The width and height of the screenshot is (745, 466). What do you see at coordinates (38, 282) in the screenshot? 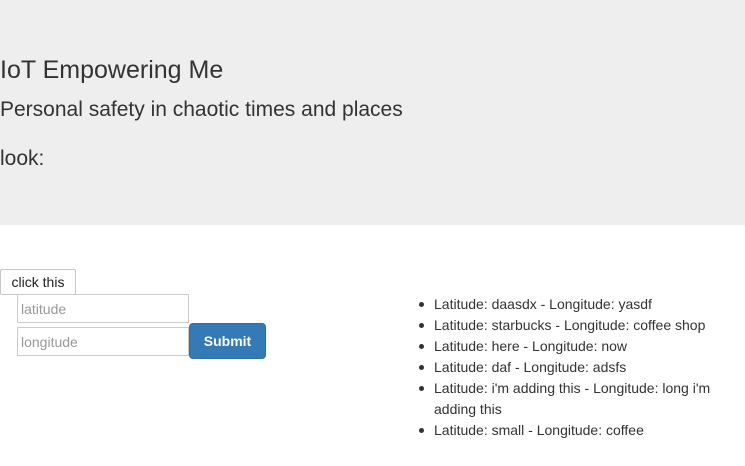
I see `click-this-button: click this` at bounding box center [38, 282].